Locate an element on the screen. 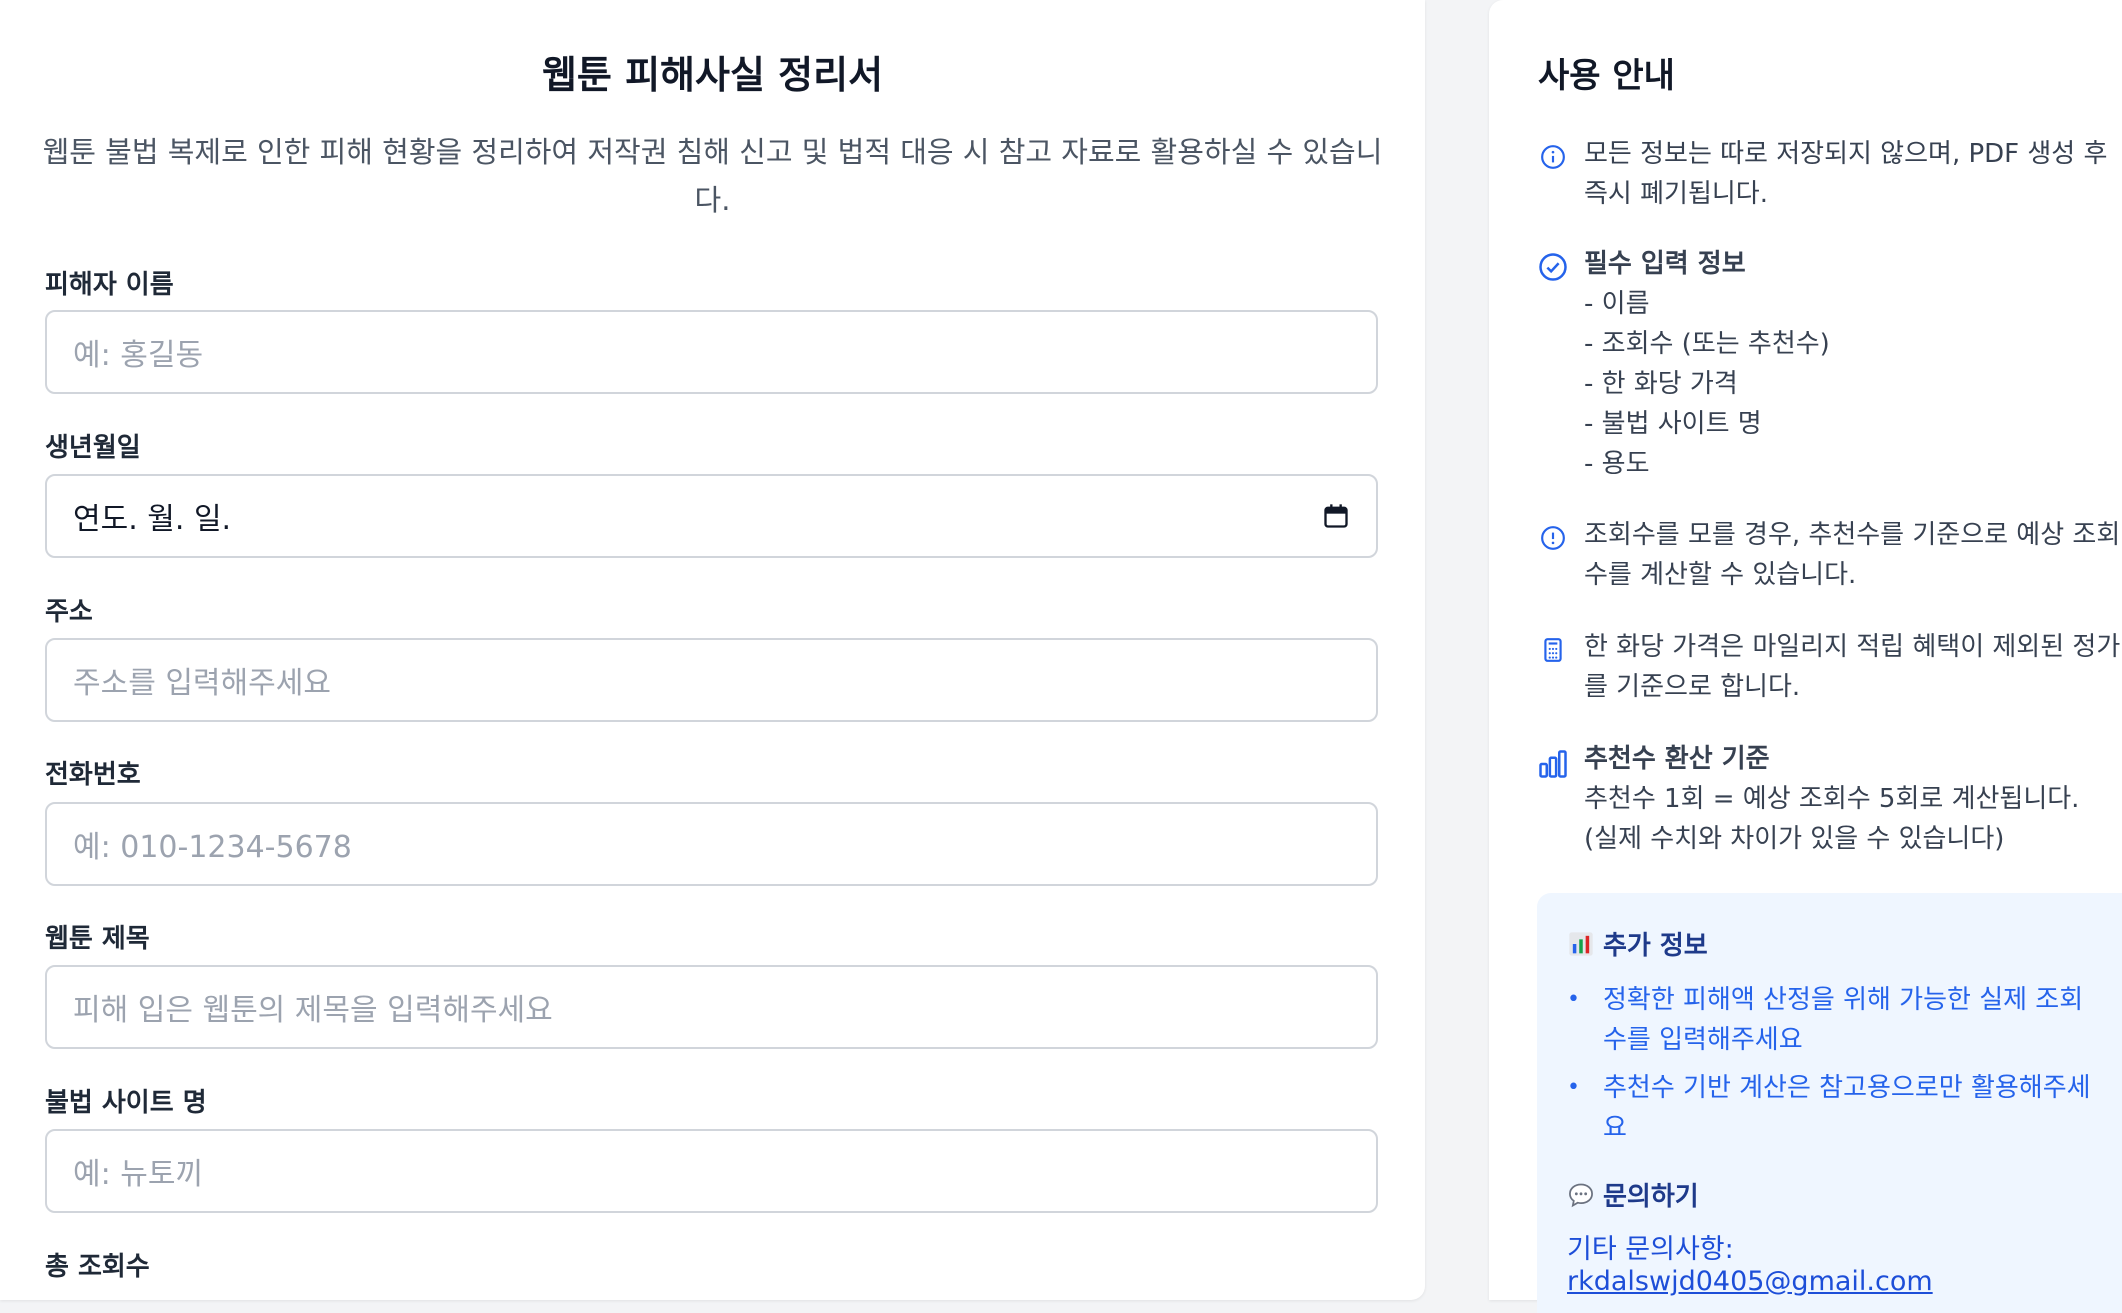 The height and width of the screenshot is (1313, 2122). conversion-line: 추천수 1회 = 예상 조회수 5회로 계산됩니다. is located at coordinates (1832, 799).